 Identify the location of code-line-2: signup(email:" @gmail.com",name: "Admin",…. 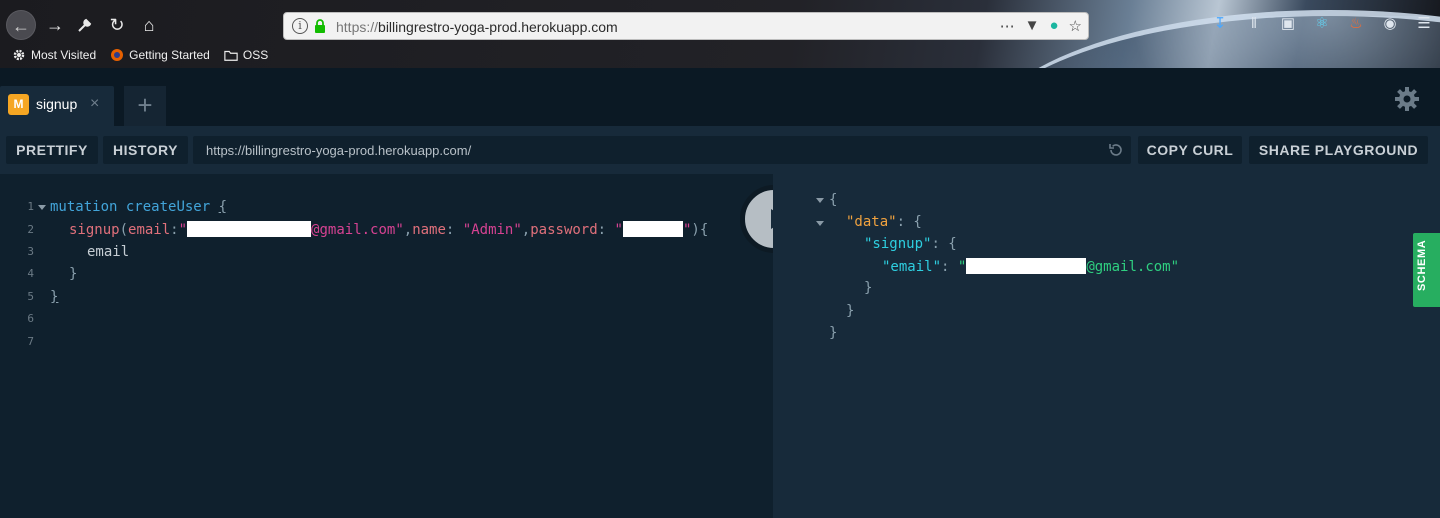
(388, 229).